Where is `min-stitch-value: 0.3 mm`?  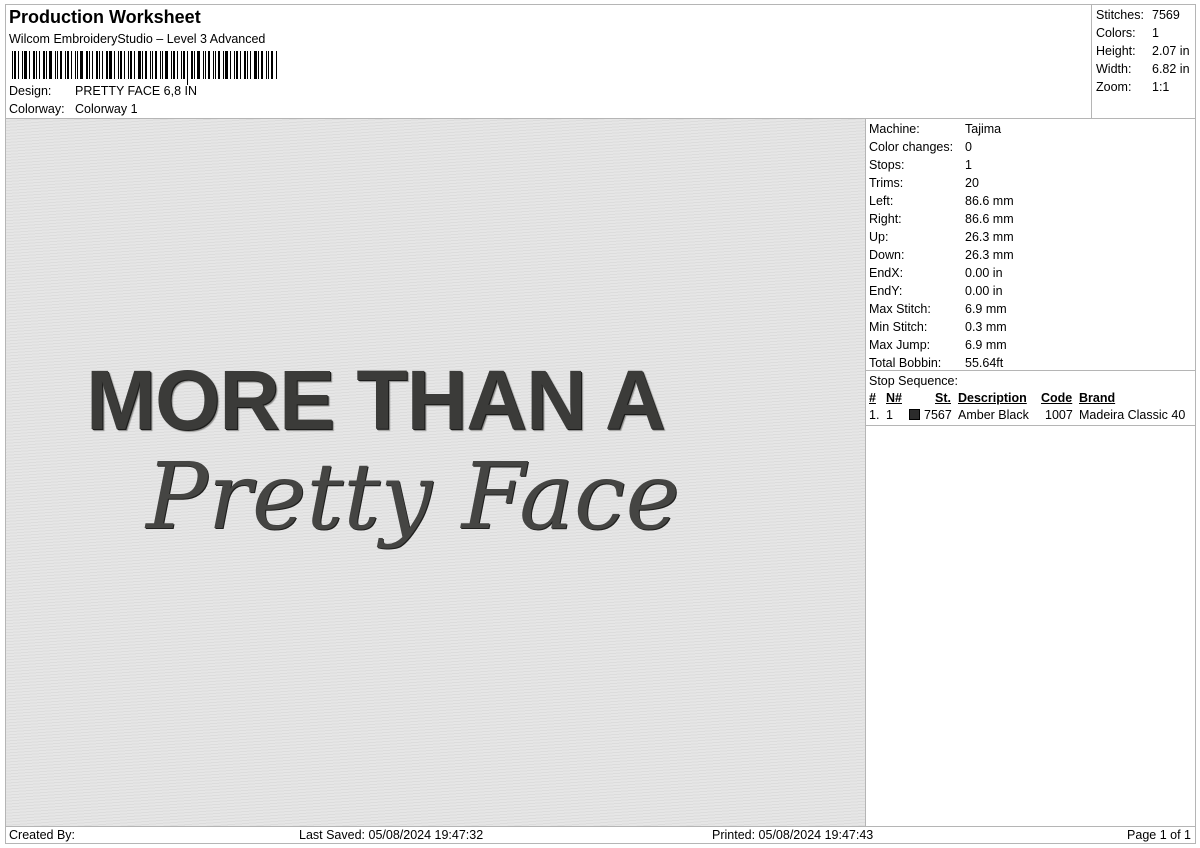 min-stitch-value: 0.3 mm is located at coordinates (986, 327).